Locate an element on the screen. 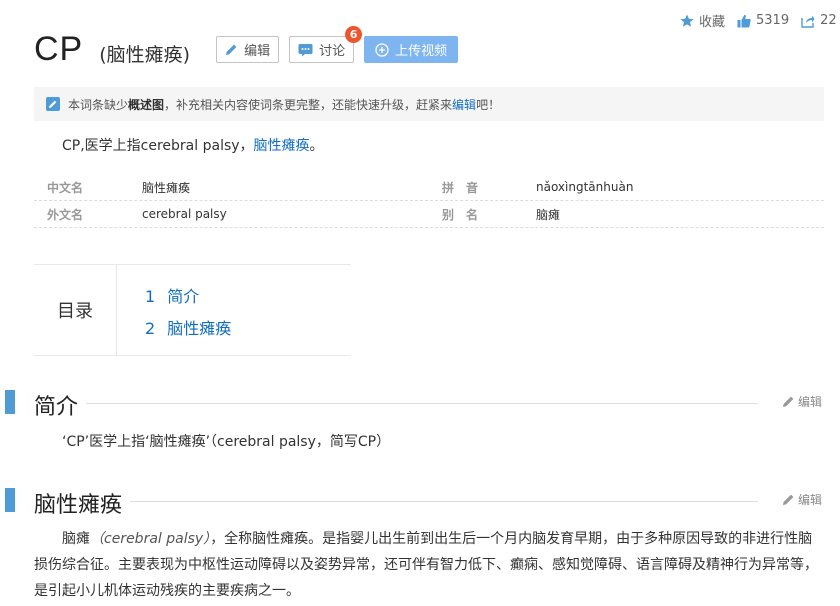 This screenshot has height=606, width=840. info-key: 中文名 is located at coordinates (65, 187).